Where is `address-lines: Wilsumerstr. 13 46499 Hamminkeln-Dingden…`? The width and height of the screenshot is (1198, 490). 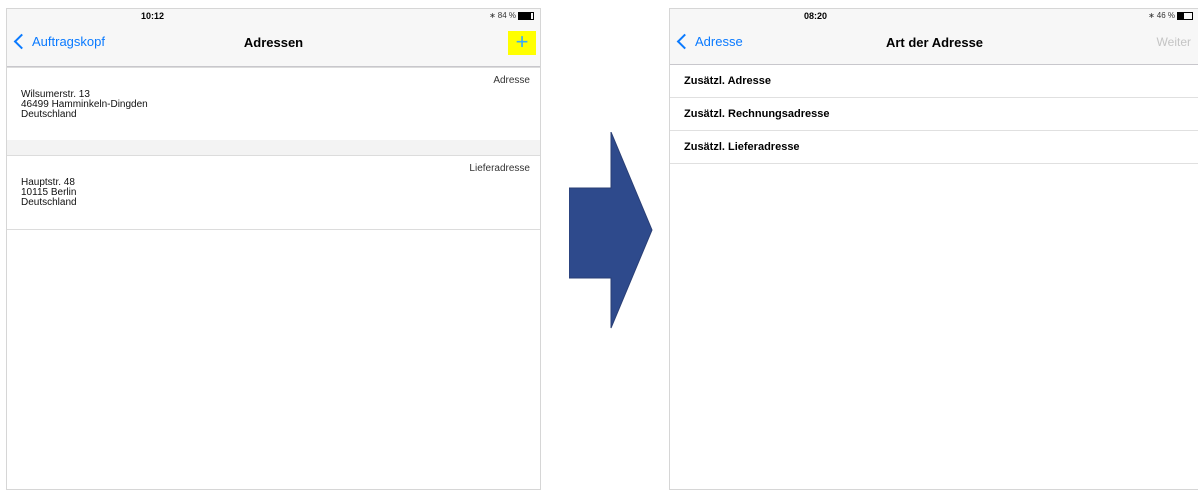 address-lines: Wilsumerstr. 13 46499 Hamminkeln-Dingden… is located at coordinates (84, 105).